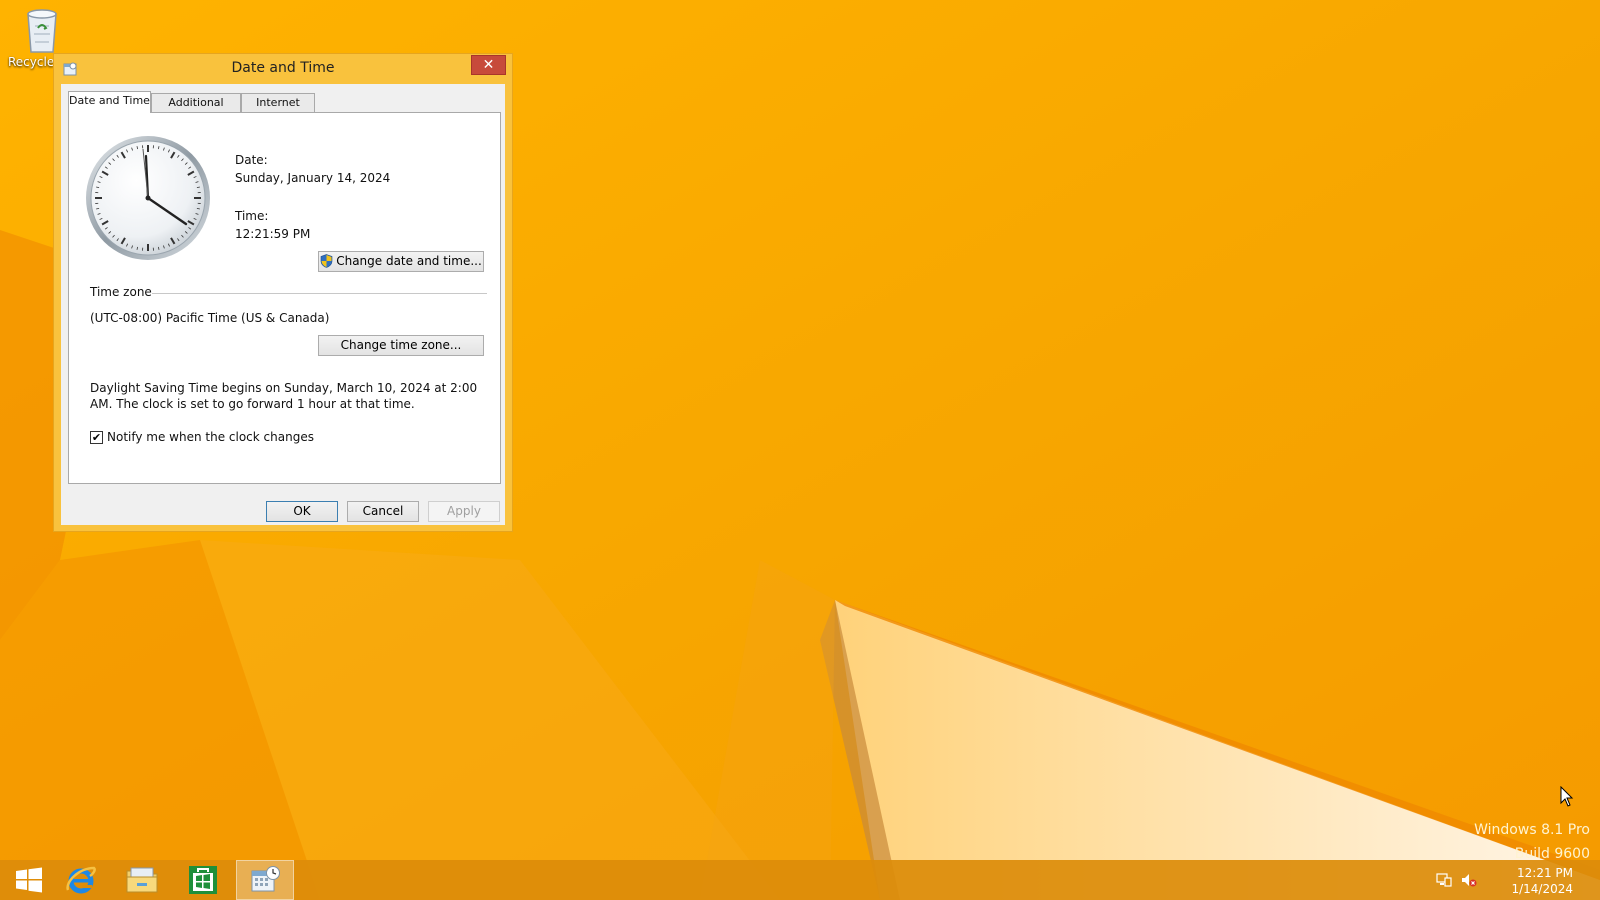 The width and height of the screenshot is (1600, 900). What do you see at coordinates (109, 102) in the screenshot?
I see `tab-date-and-time: Date and Time` at bounding box center [109, 102].